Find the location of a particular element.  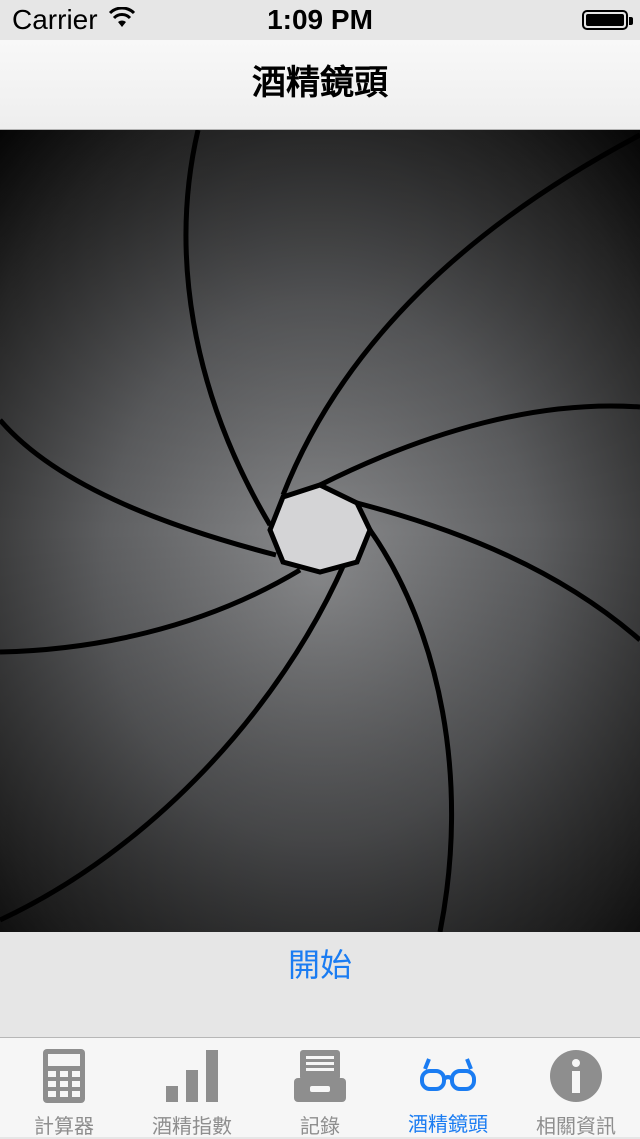

status-bar: Carrier 1:09 PM is located at coordinates (320, 20).